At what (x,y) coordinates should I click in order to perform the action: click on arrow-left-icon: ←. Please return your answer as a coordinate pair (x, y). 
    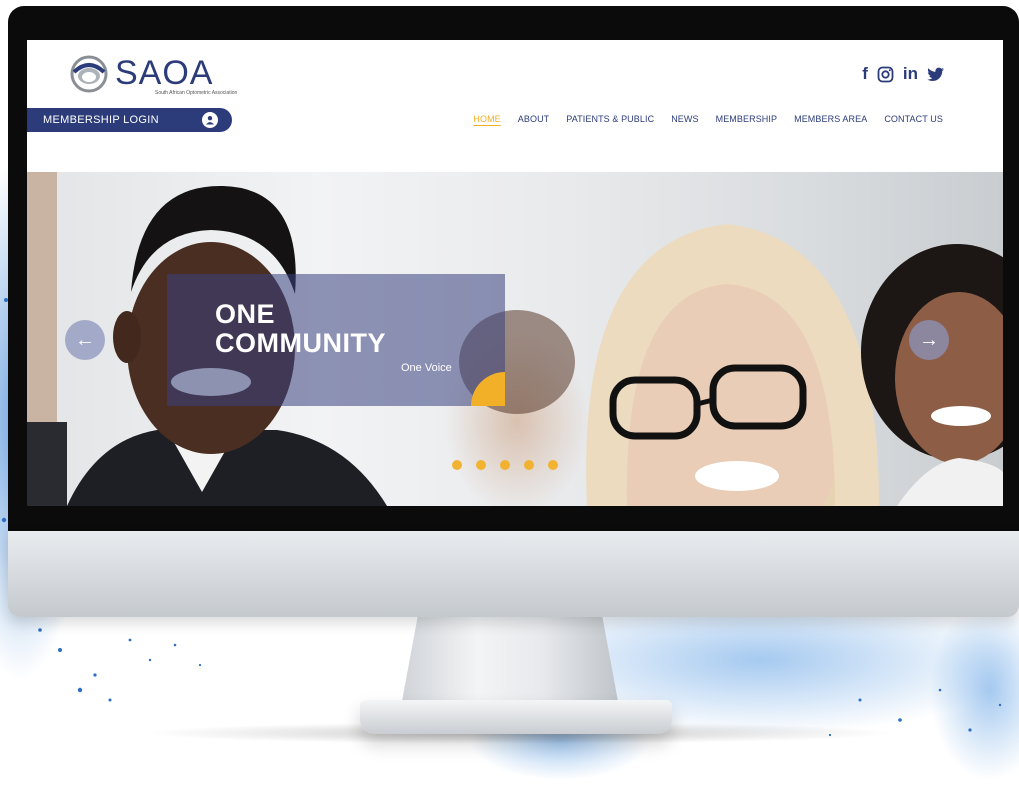
    Looking at the image, I should click on (85, 339).